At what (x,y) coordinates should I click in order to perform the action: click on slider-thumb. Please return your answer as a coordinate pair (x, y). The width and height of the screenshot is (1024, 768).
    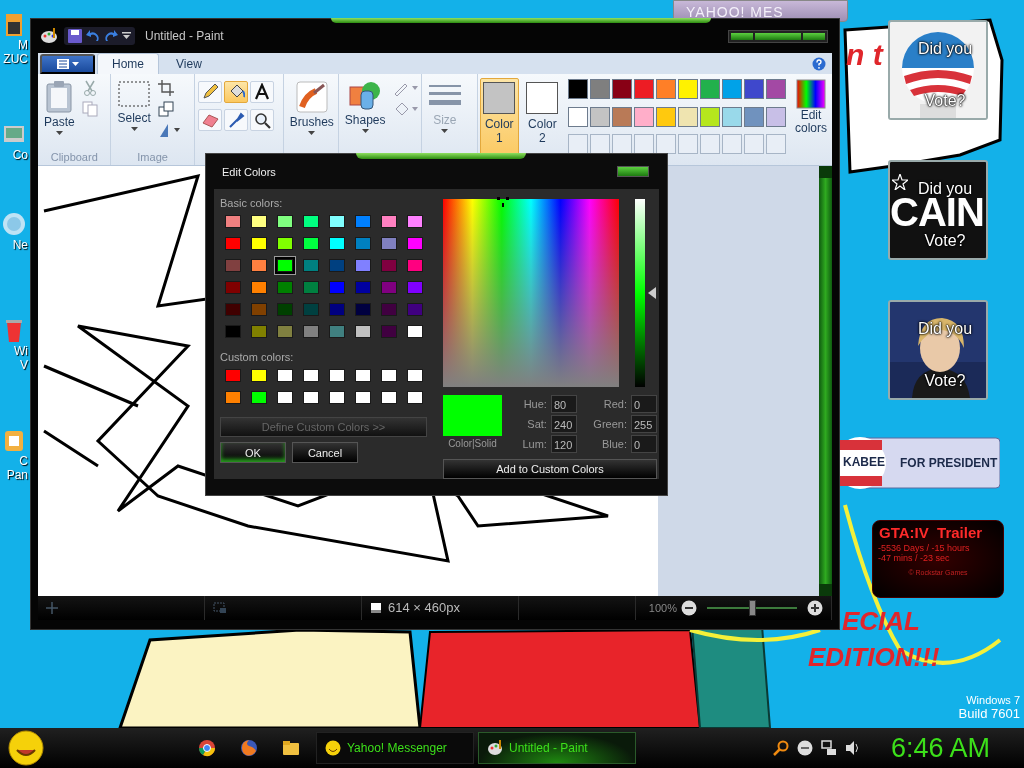
    Looking at the image, I should click on (752, 607).